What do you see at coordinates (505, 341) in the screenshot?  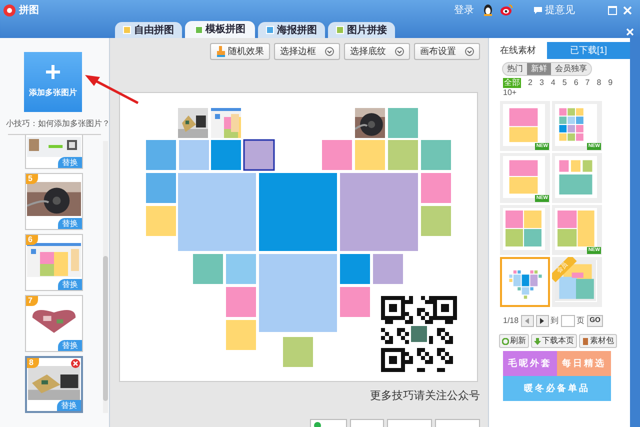 I see `refresh-icon` at bounding box center [505, 341].